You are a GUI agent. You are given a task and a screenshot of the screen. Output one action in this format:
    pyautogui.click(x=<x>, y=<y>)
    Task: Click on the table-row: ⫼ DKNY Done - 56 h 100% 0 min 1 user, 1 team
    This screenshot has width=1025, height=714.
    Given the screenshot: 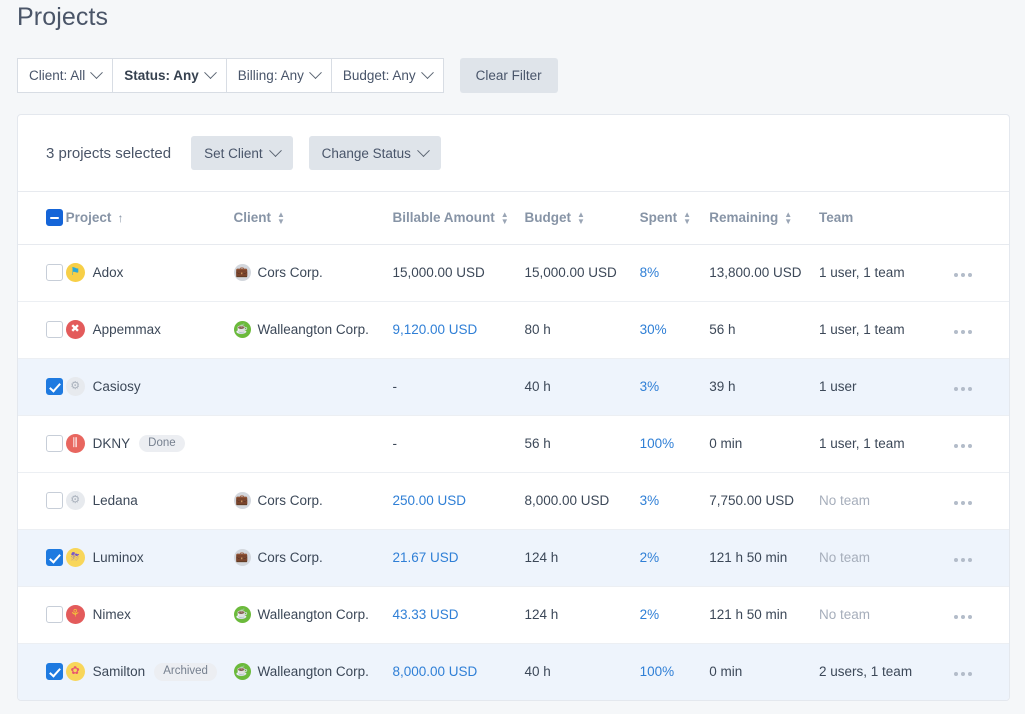 What is the action you would take?
    pyautogui.click(x=513, y=444)
    